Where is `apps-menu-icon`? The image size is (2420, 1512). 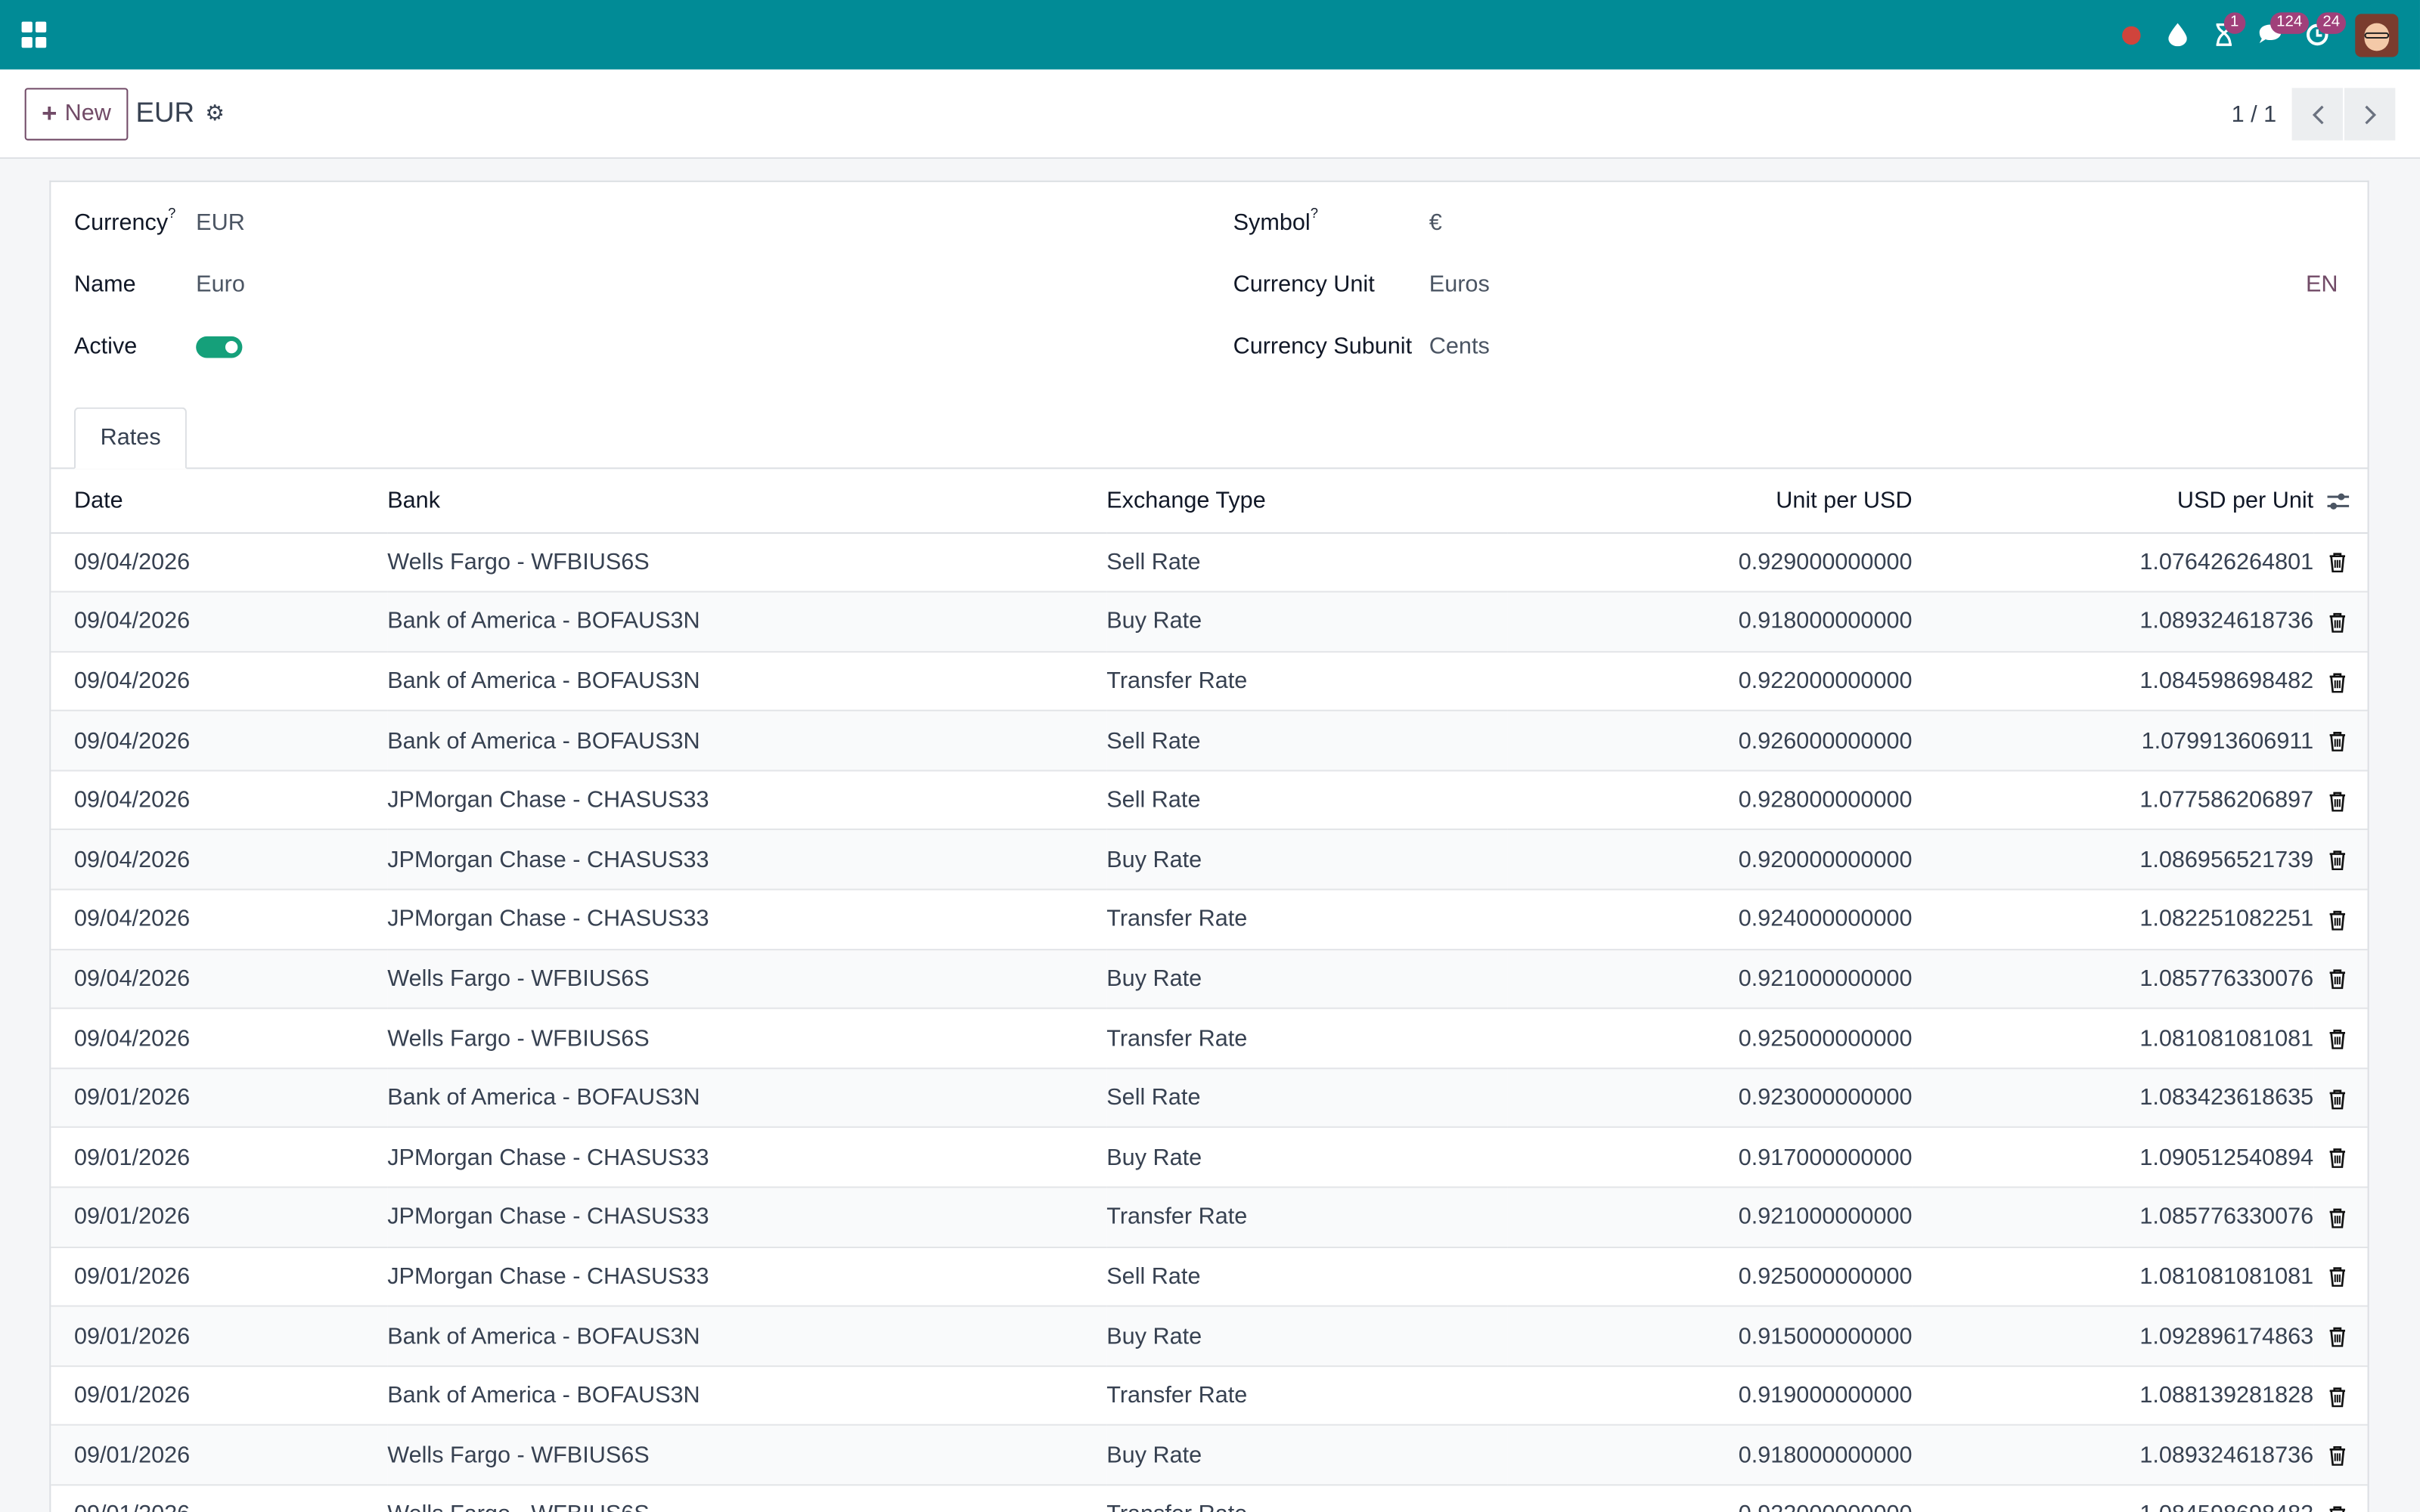
apps-menu-icon is located at coordinates (35, 34).